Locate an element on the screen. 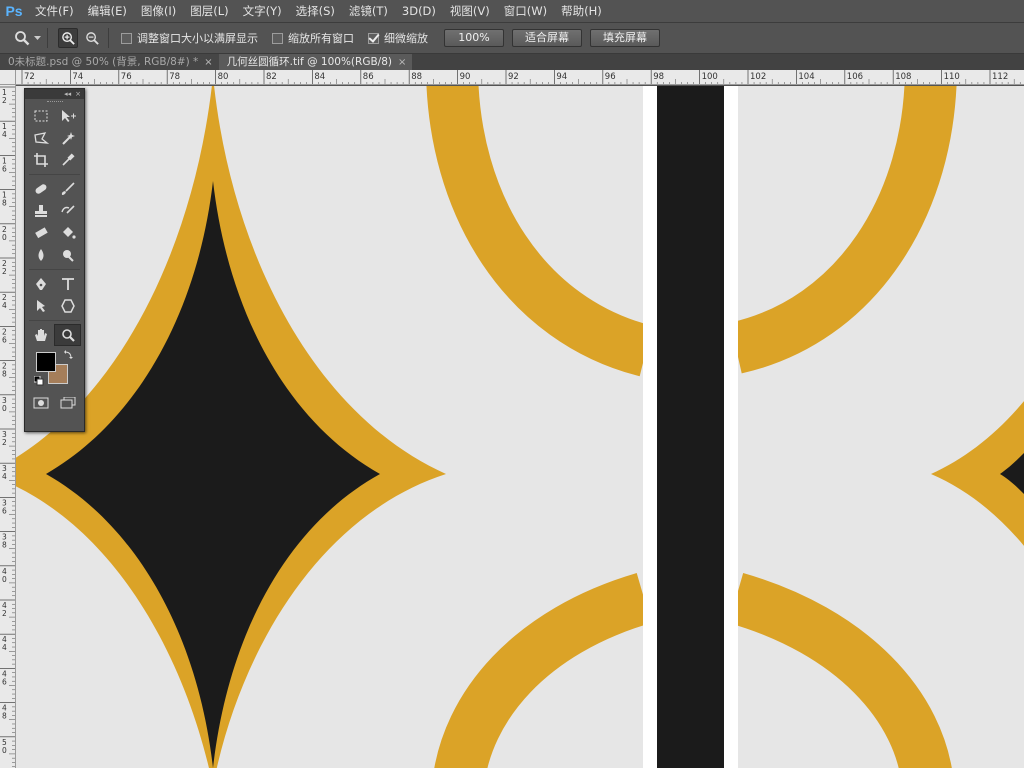 The width and height of the screenshot is (1024, 768). menu-3d: 3D(D) is located at coordinates (419, 11).